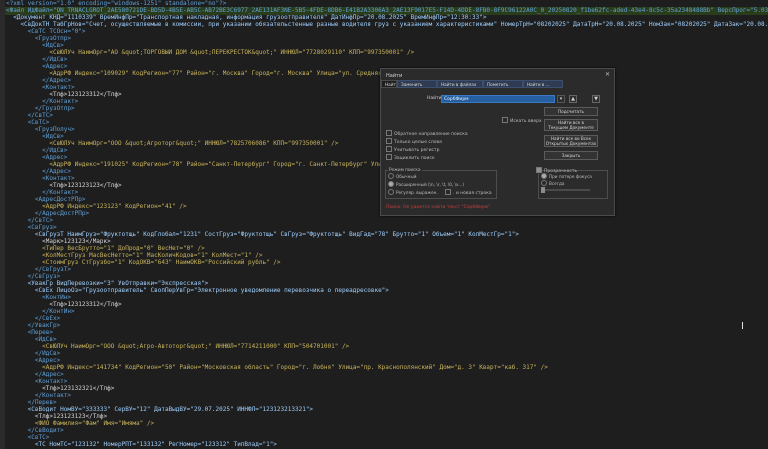 The image size is (768, 449). I want to click on search-down-button: ▼, so click(596, 99).